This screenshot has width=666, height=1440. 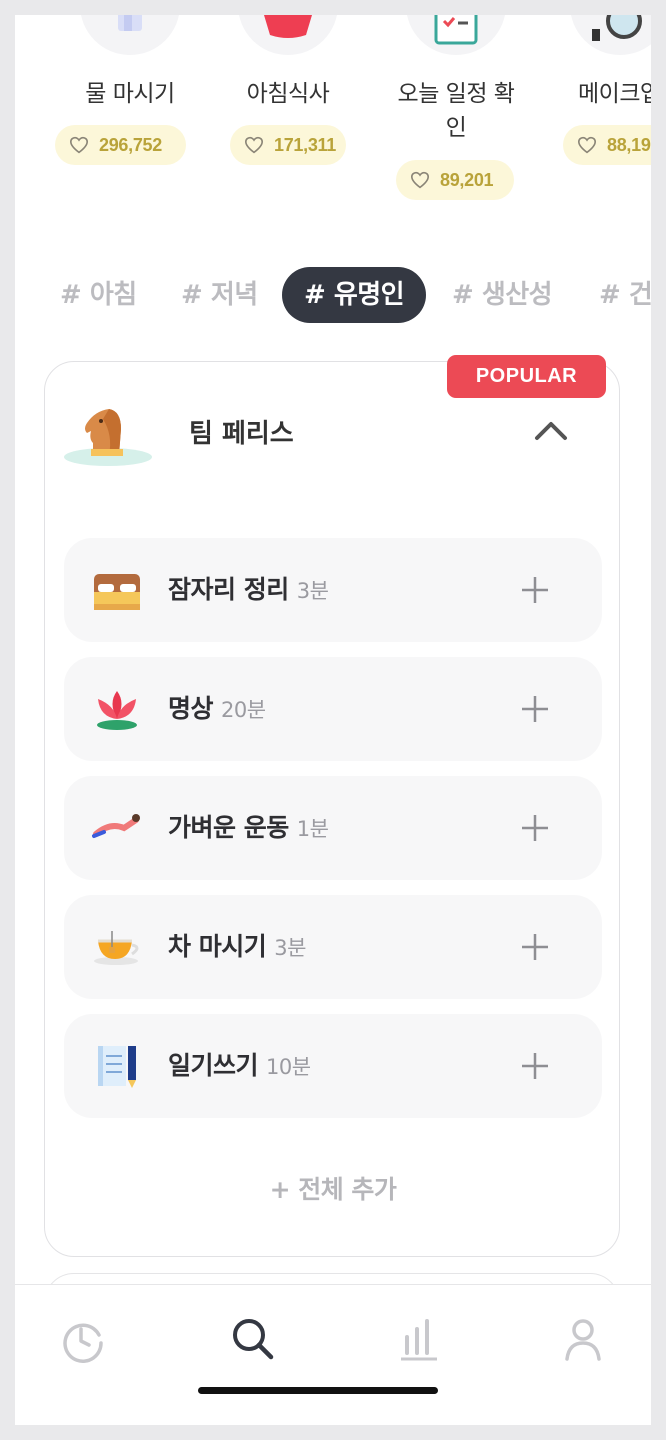 What do you see at coordinates (456, 111) in the screenshot?
I see `routine-name: 오늘 일정 확인` at bounding box center [456, 111].